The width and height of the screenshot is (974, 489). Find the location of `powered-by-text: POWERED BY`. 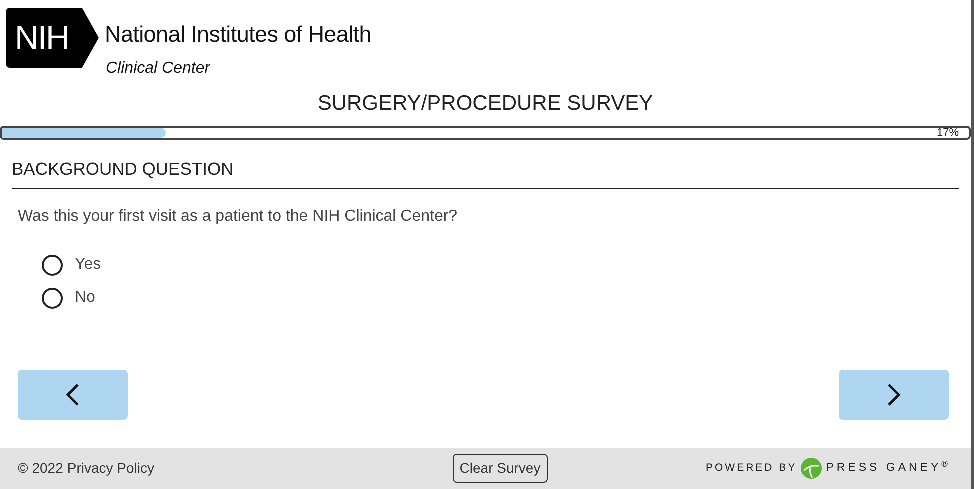

powered-by-text: POWERED BY is located at coordinates (752, 468).